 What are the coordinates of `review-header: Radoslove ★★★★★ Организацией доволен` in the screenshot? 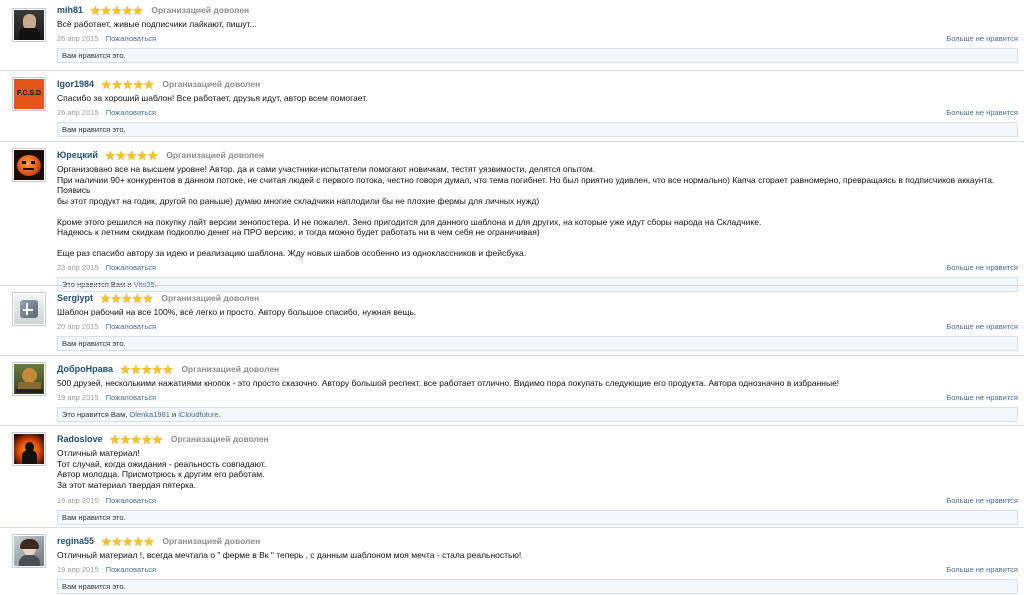 It's located at (537, 439).